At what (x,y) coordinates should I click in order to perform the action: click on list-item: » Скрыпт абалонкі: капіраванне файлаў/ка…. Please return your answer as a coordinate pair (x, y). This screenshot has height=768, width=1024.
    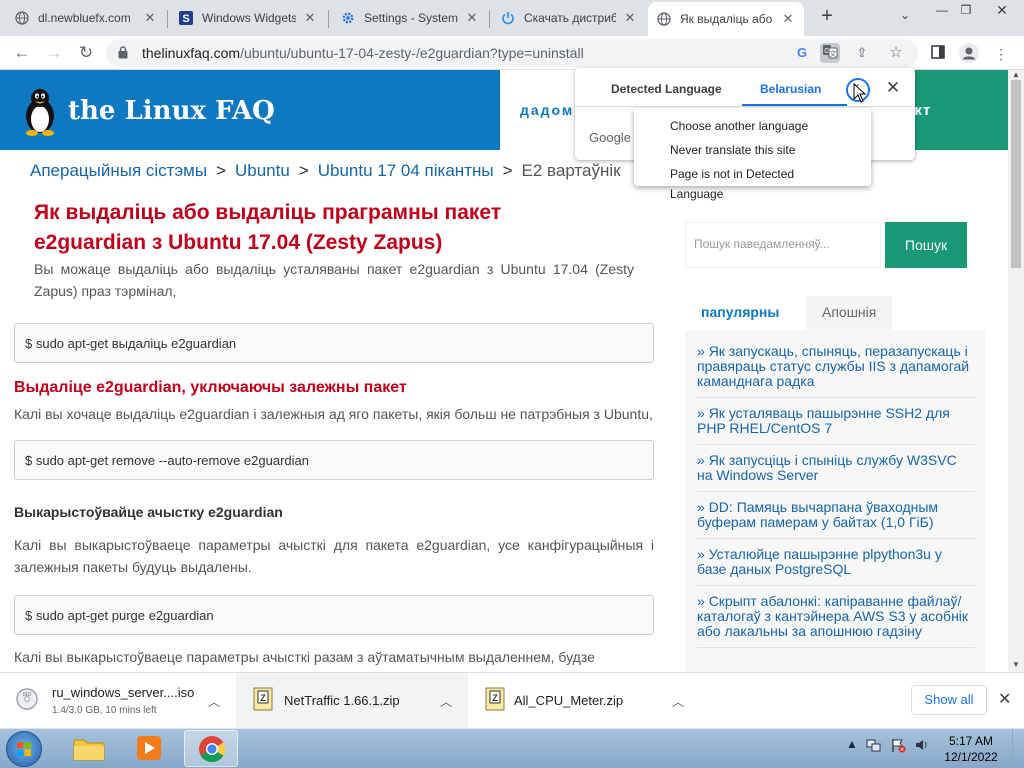
    Looking at the image, I should click on (836, 621).